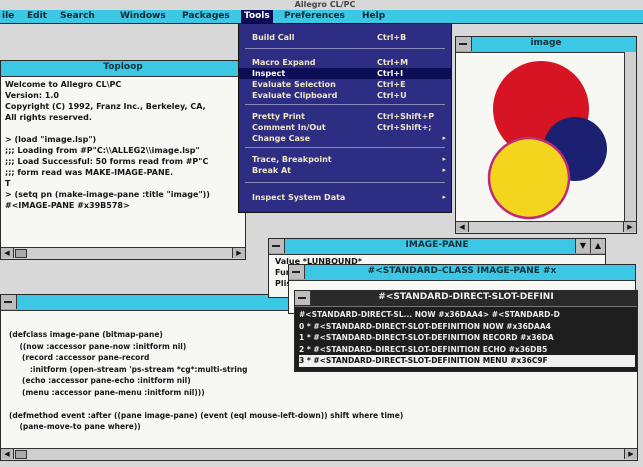 This screenshot has width=643, height=467. Describe the element at coordinates (393, 62) in the screenshot. I see `menu-item-shortcut: Ctrl+M` at that location.